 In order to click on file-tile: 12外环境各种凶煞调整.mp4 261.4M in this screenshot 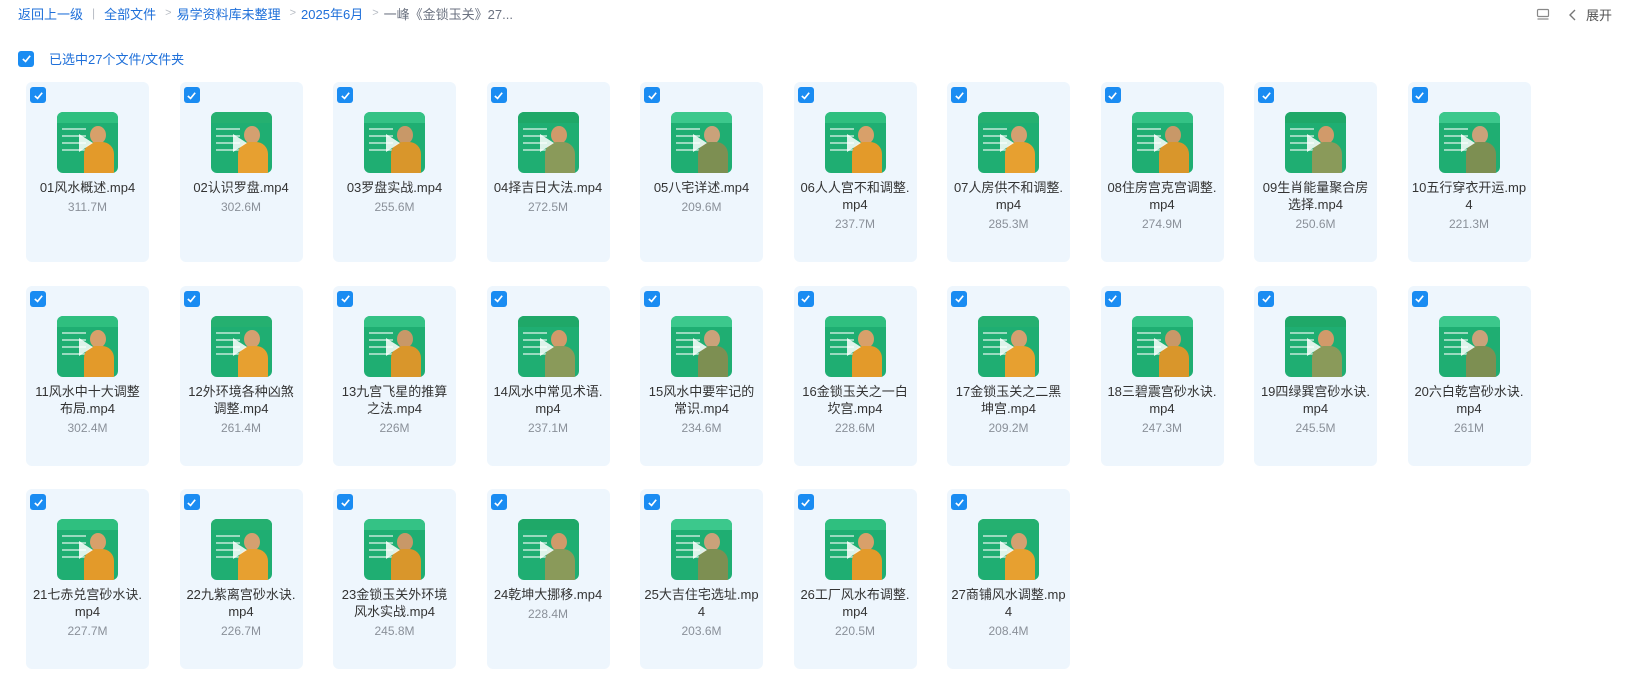, I will do `click(241, 375)`.